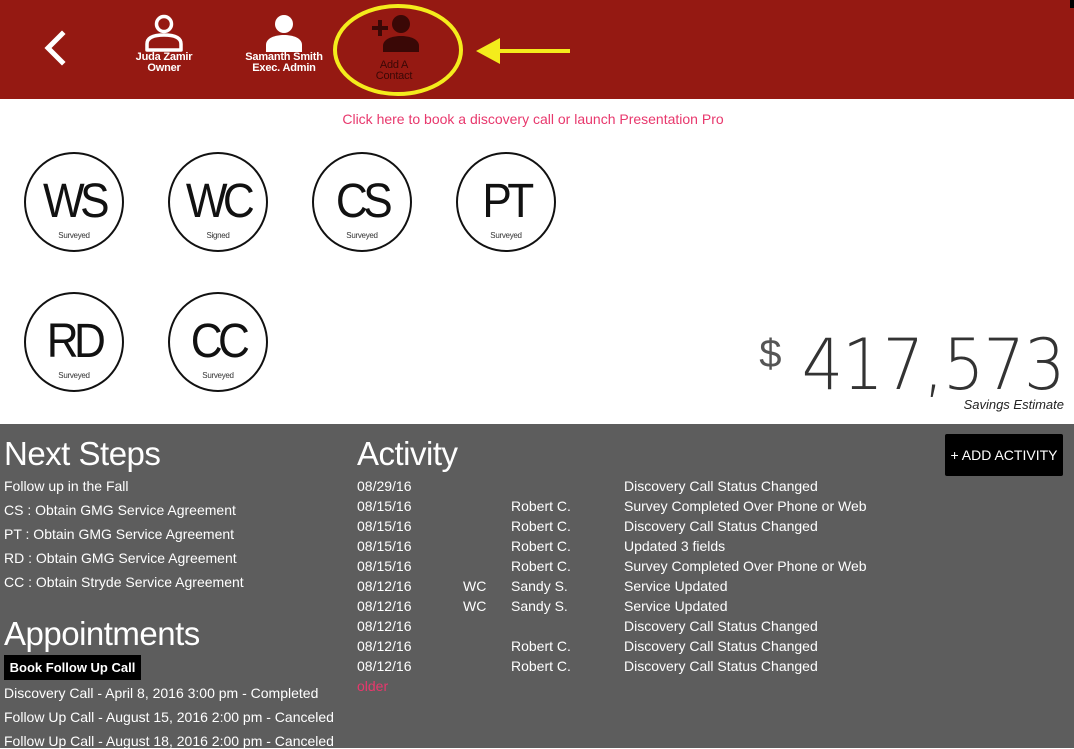  What do you see at coordinates (72, 667) in the screenshot?
I see `book-follow-up-call-button: Book Follow Up Call` at bounding box center [72, 667].